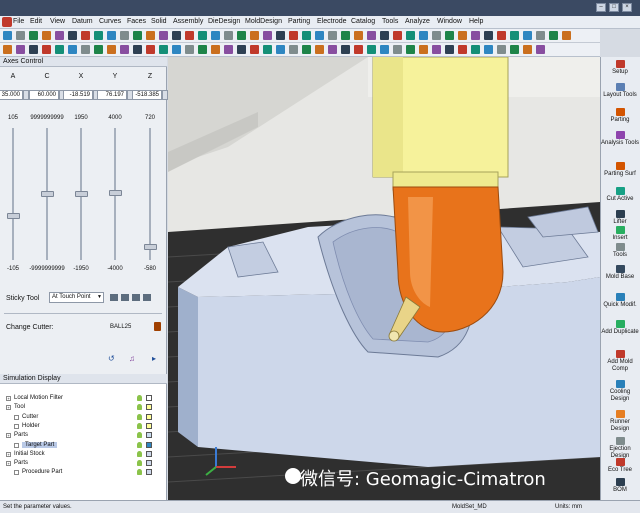  I want to click on reset-view-icon, so click(147, 297).